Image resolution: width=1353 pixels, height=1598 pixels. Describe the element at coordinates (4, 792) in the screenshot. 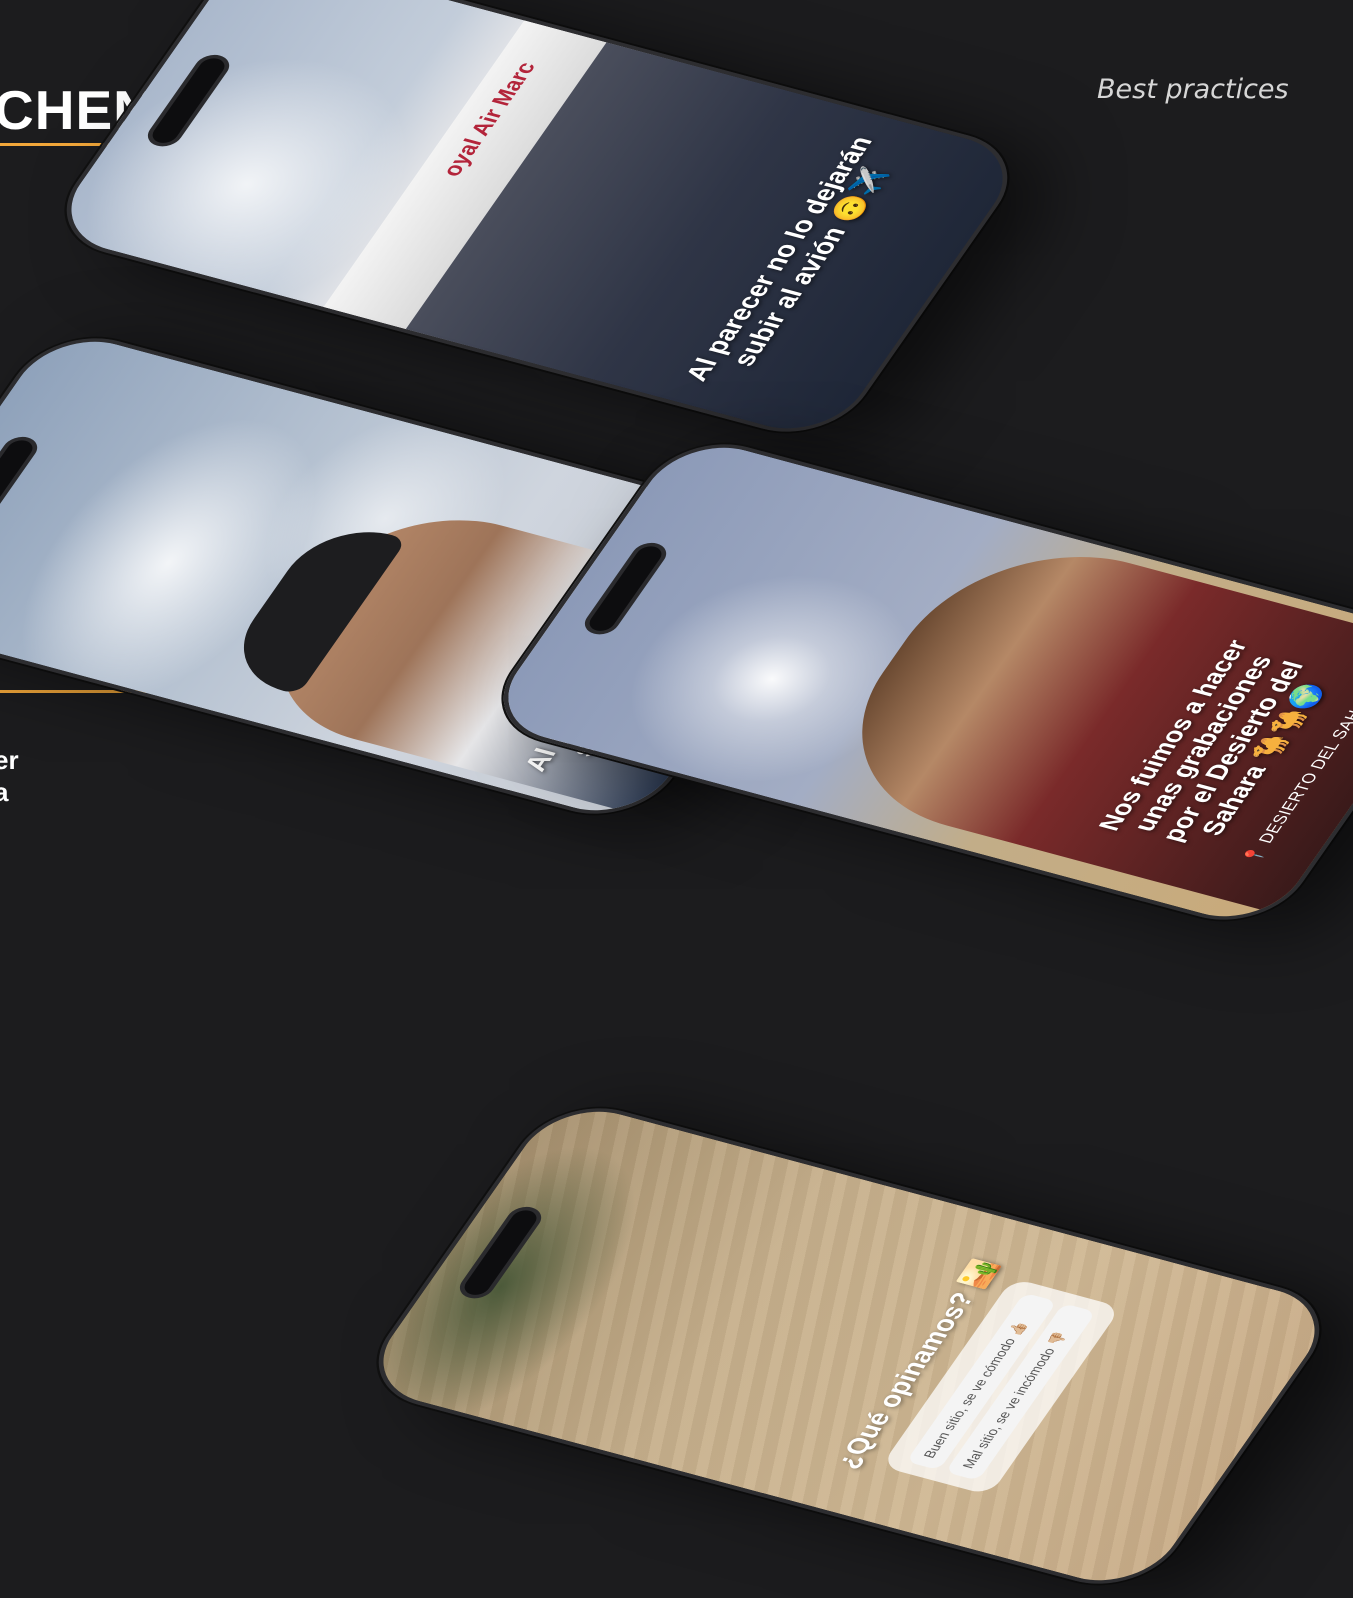

I see `section-text-line: a` at that location.